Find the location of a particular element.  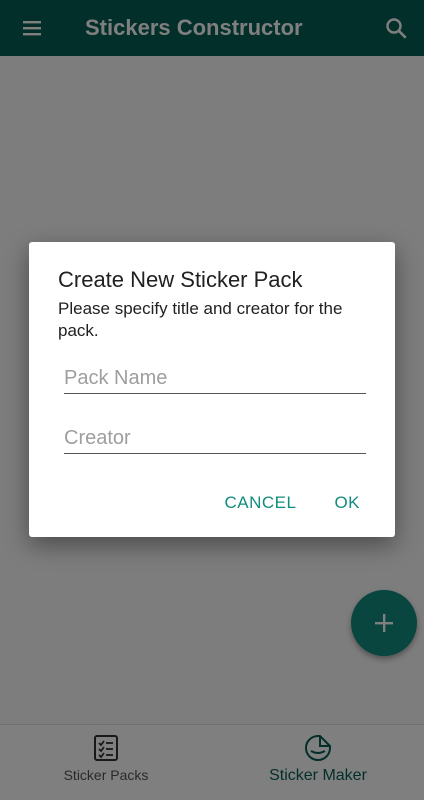

creator-input is located at coordinates (215, 438).